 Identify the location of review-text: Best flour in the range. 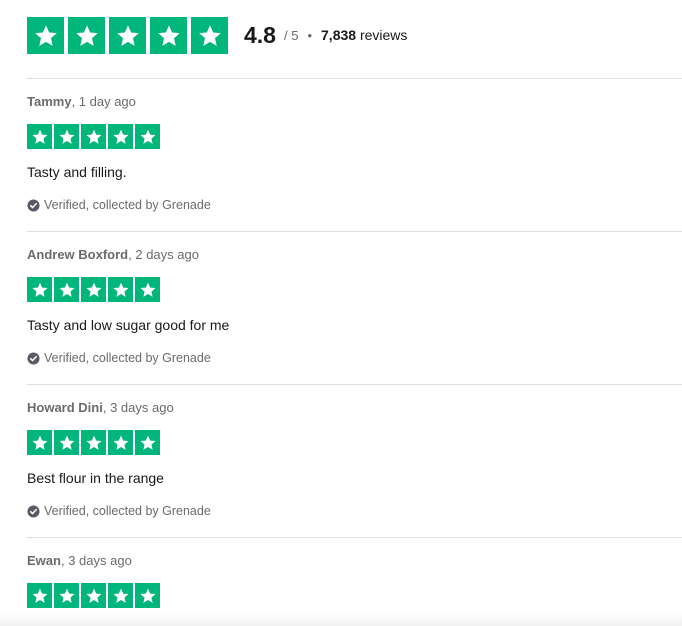
(95, 478).